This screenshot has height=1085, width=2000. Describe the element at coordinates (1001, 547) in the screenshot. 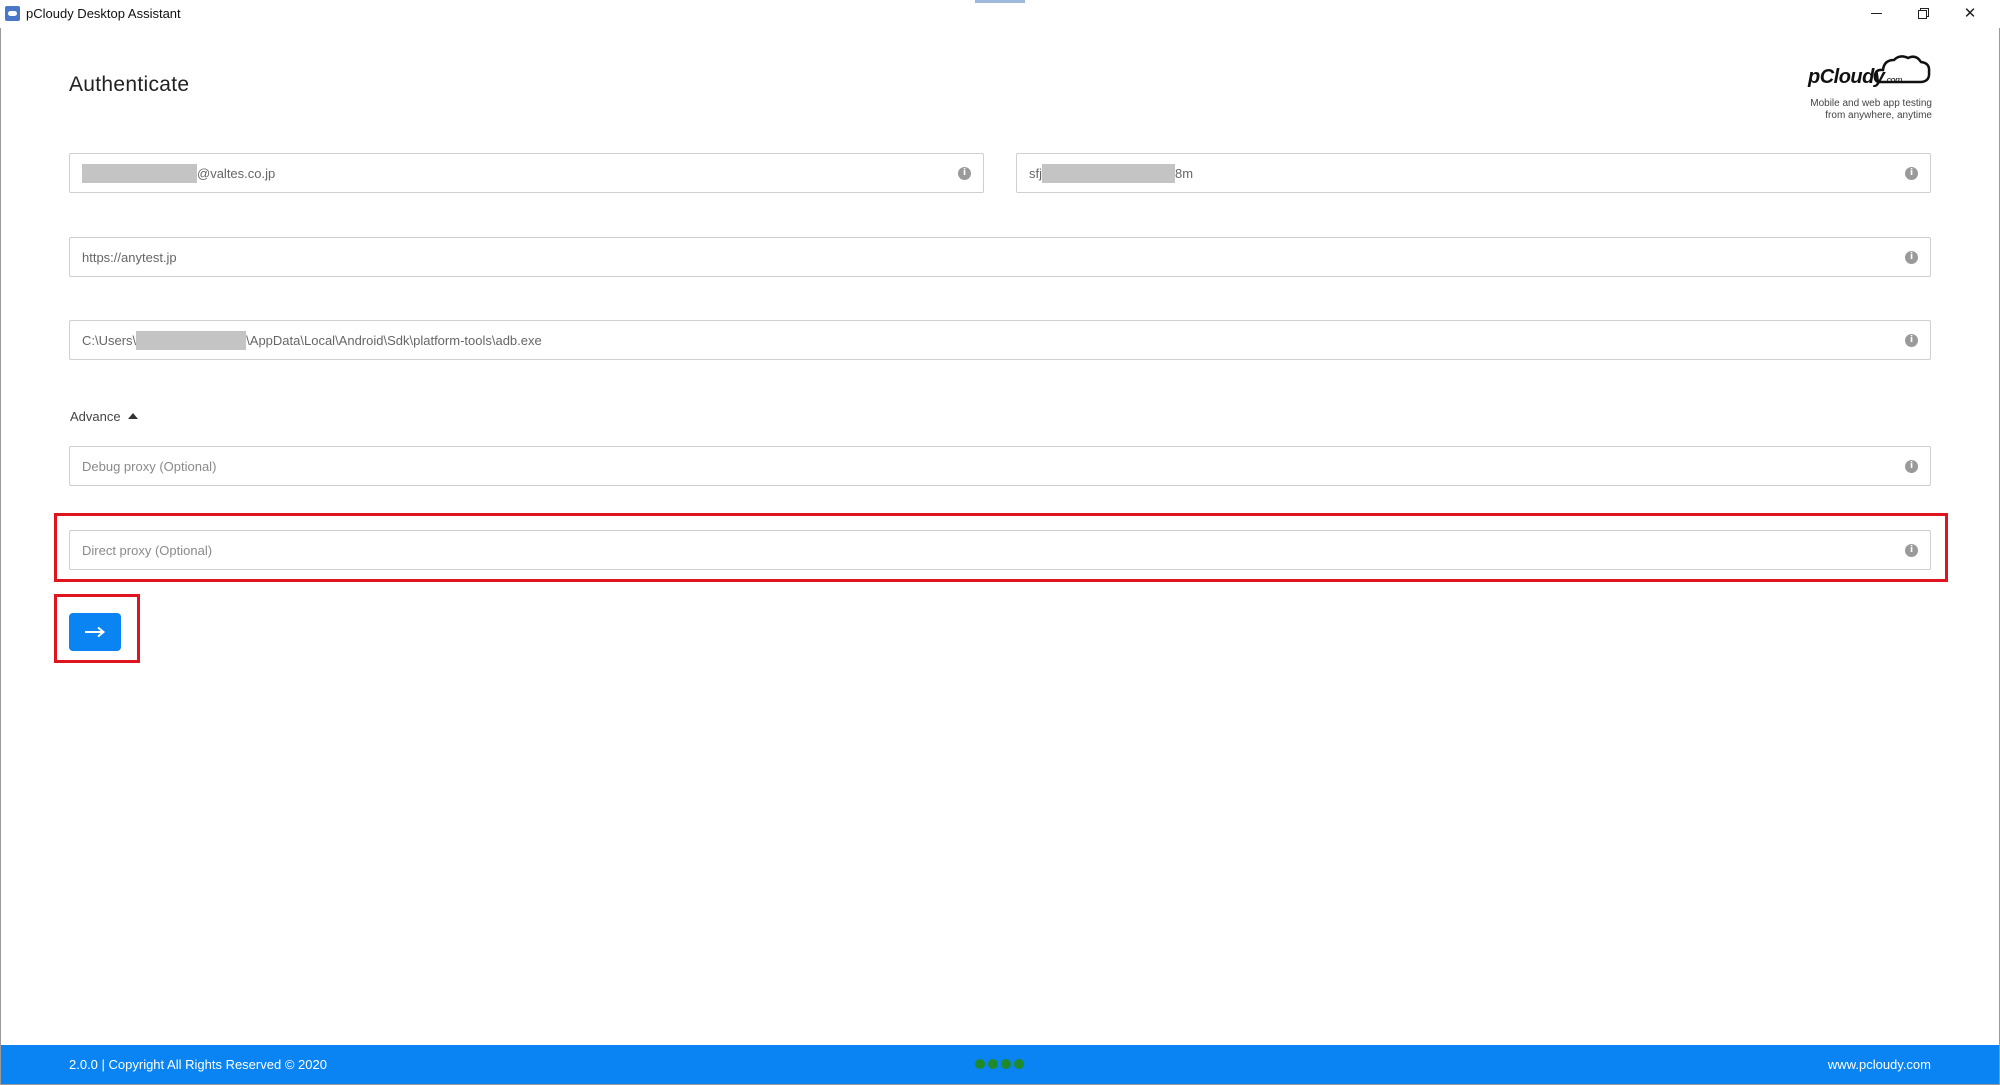

I see `highlight-direct-proxy` at that location.